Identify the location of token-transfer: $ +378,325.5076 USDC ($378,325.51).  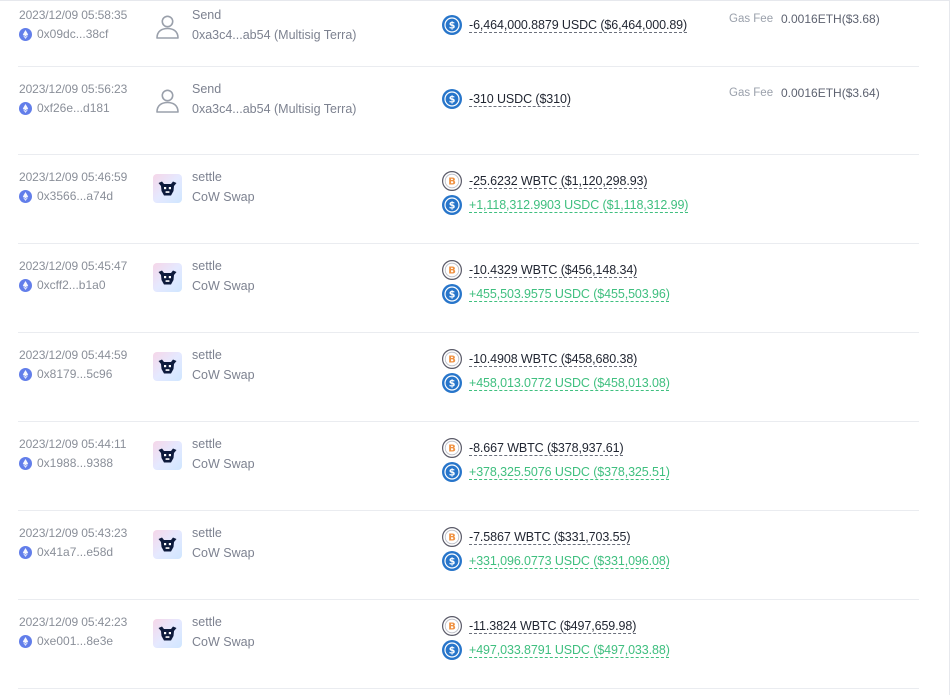
(556, 472).